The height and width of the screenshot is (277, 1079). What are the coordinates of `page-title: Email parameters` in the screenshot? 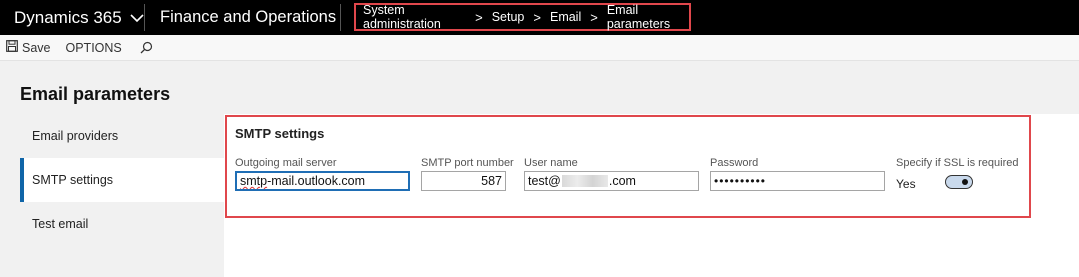 It's located at (95, 94).